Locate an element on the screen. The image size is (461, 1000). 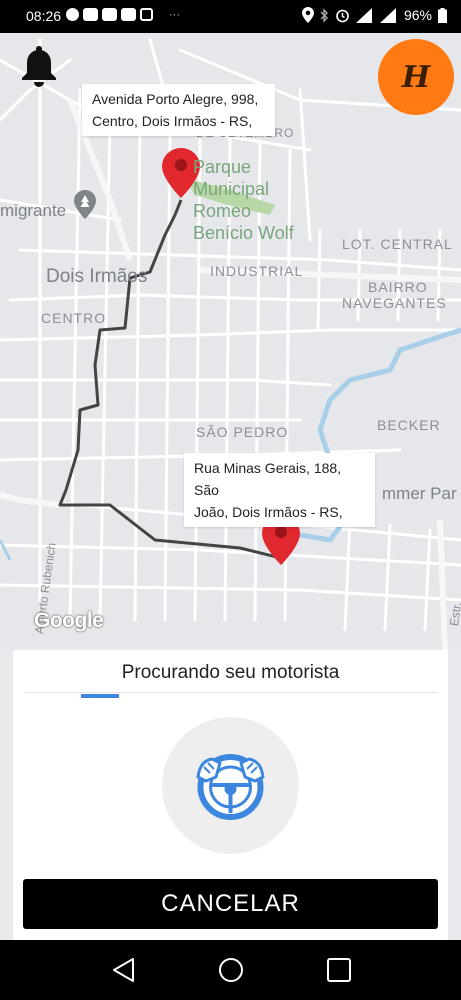
map-label-summer-park: mmer Par is located at coordinates (419, 493).